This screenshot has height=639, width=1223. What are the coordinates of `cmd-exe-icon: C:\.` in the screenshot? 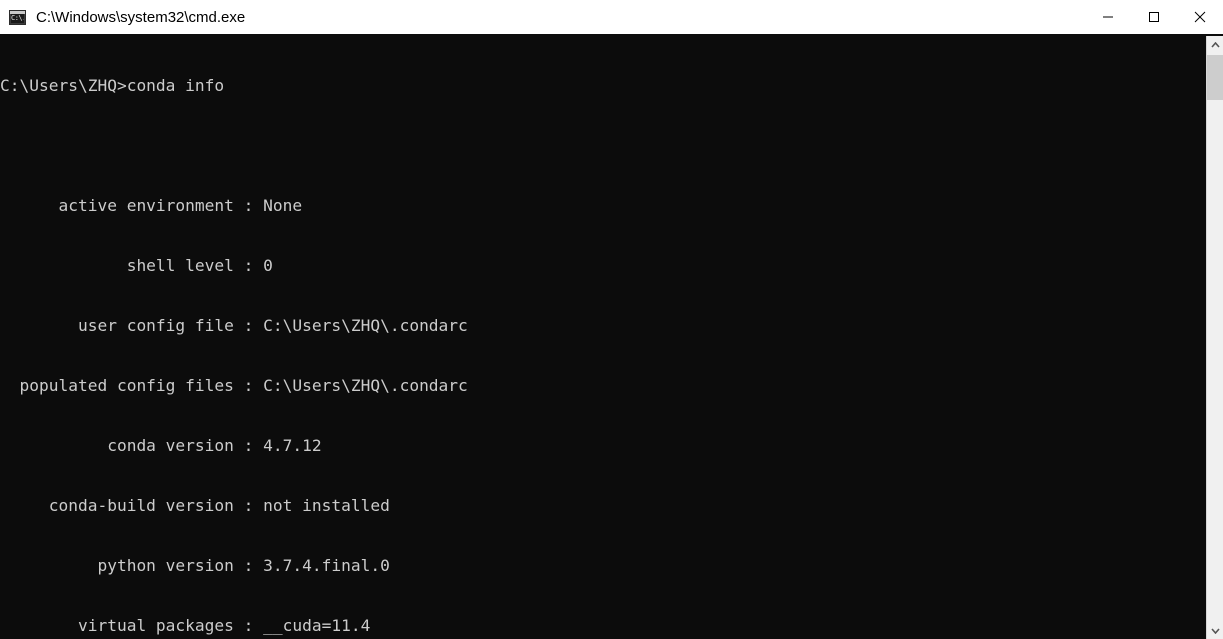 It's located at (17, 17).